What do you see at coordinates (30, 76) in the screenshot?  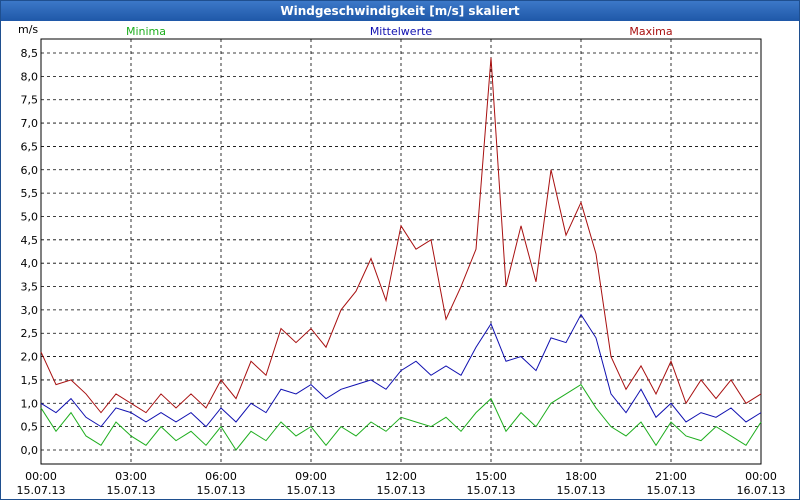 I see `y-tick-label: 8,0` at bounding box center [30, 76].